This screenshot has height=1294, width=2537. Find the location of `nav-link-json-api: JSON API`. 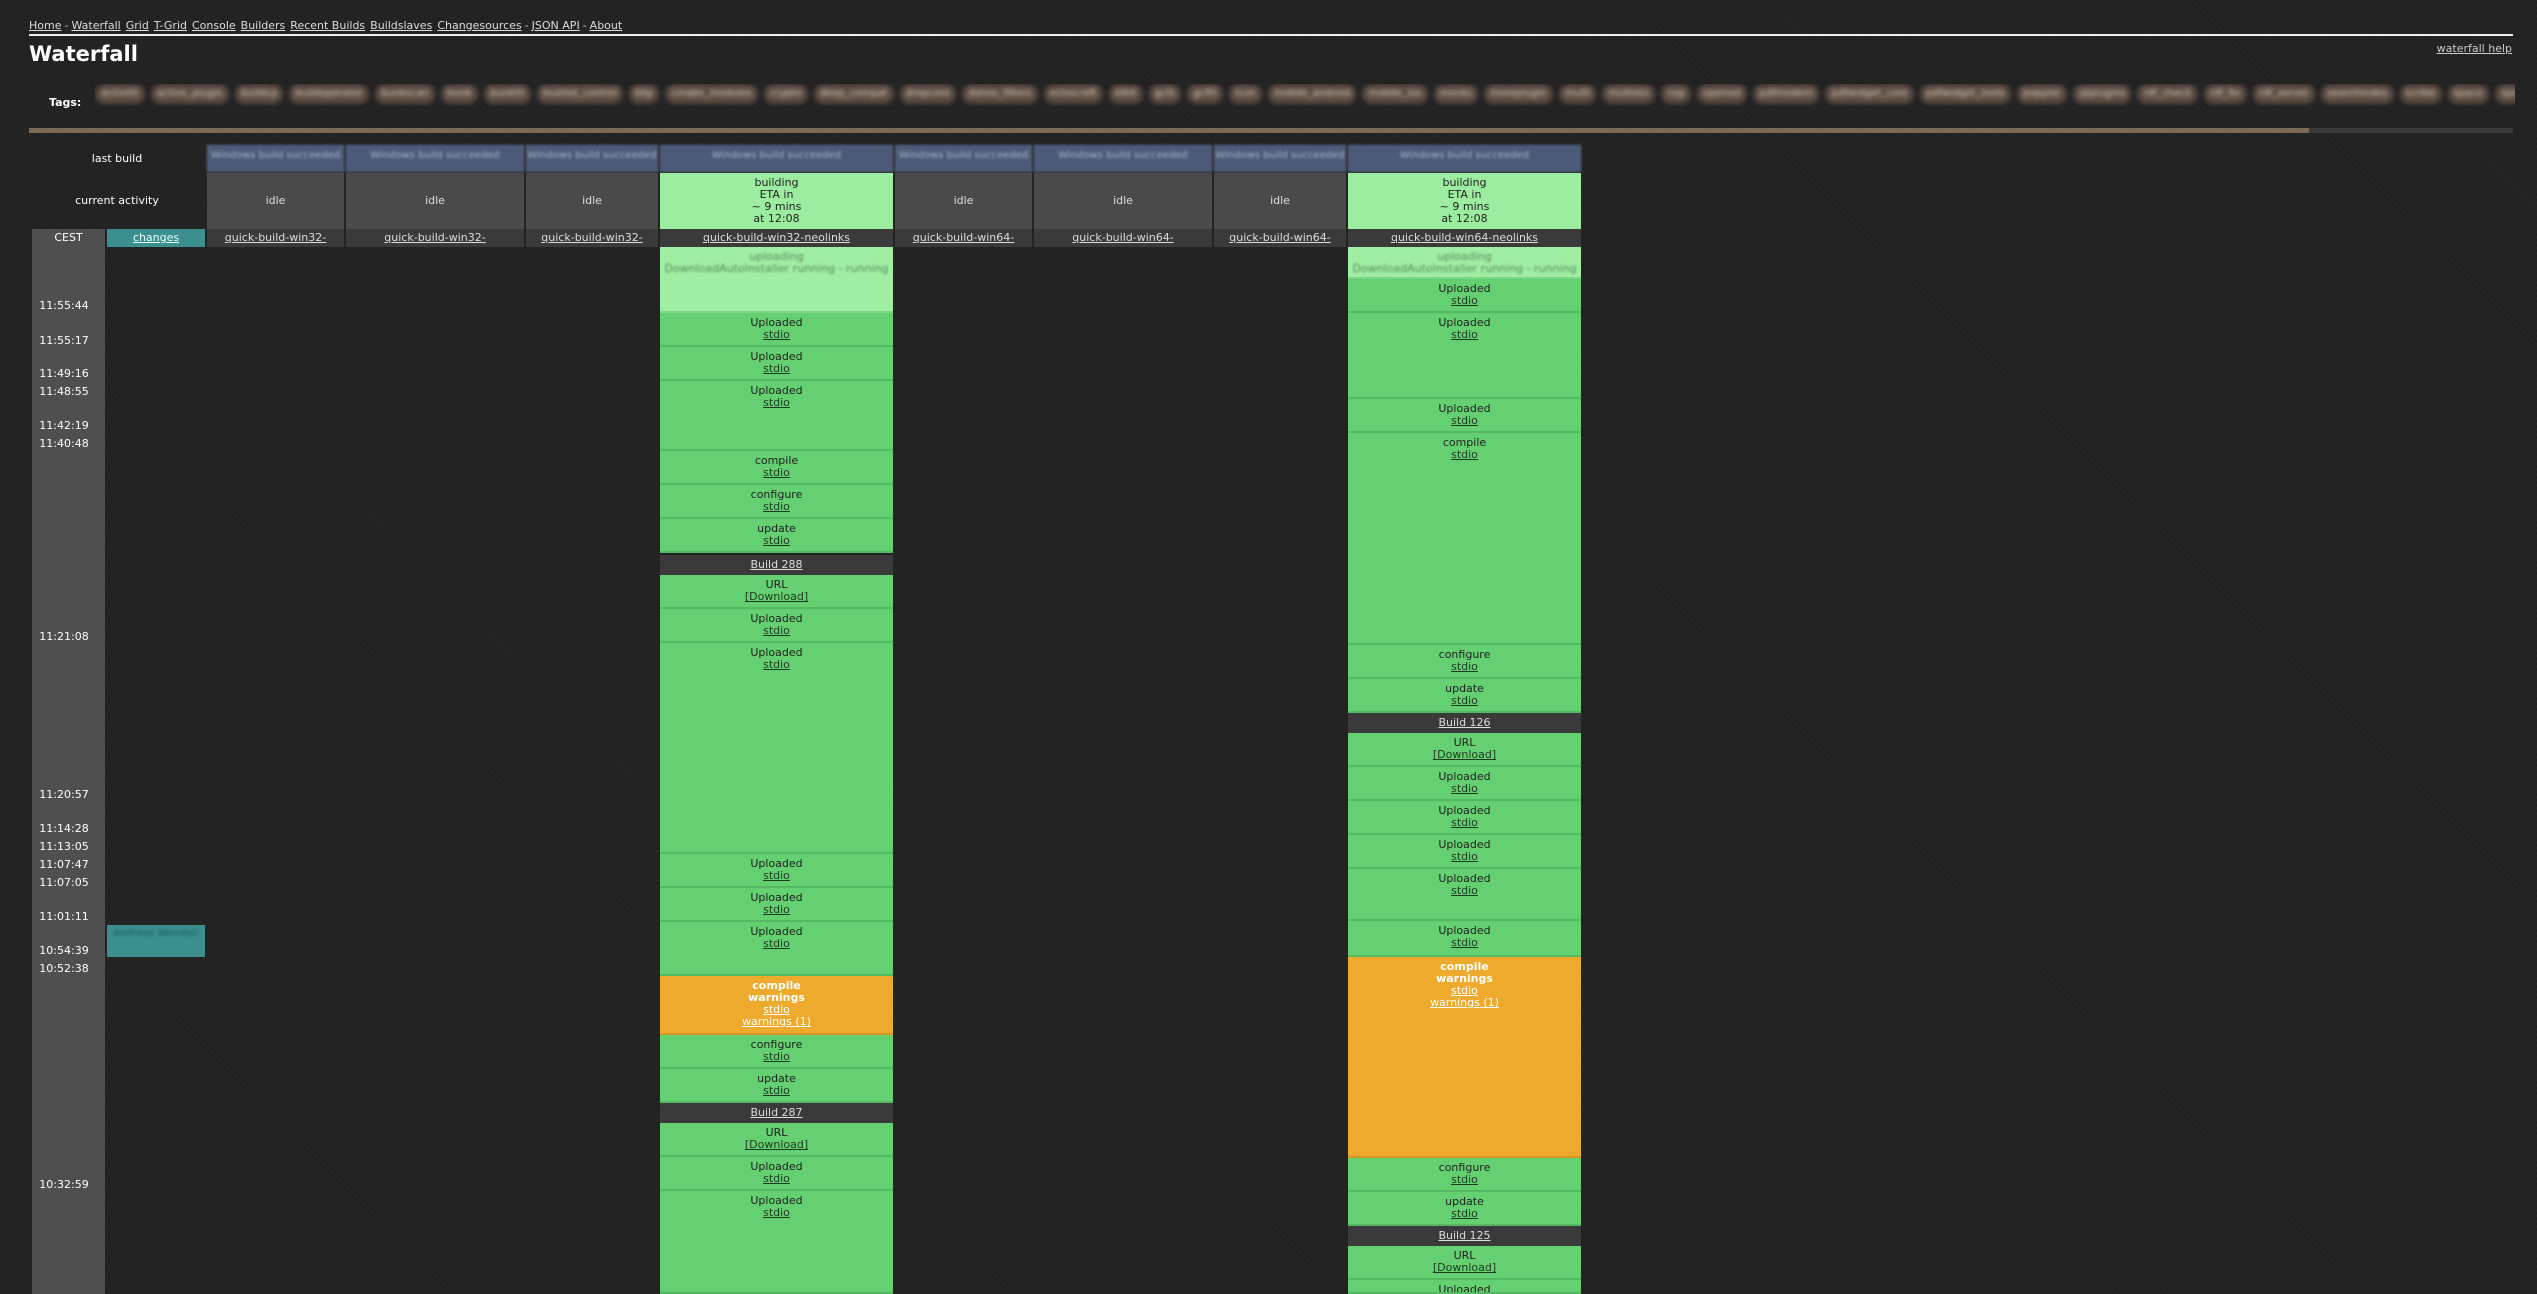

nav-link-json-api: JSON API is located at coordinates (556, 25).